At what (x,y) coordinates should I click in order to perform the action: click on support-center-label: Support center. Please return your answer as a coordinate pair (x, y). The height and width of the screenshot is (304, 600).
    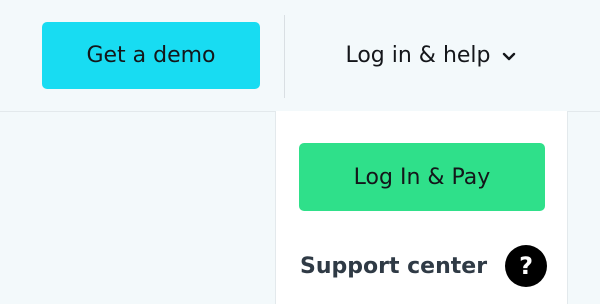
    Looking at the image, I should click on (394, 266).